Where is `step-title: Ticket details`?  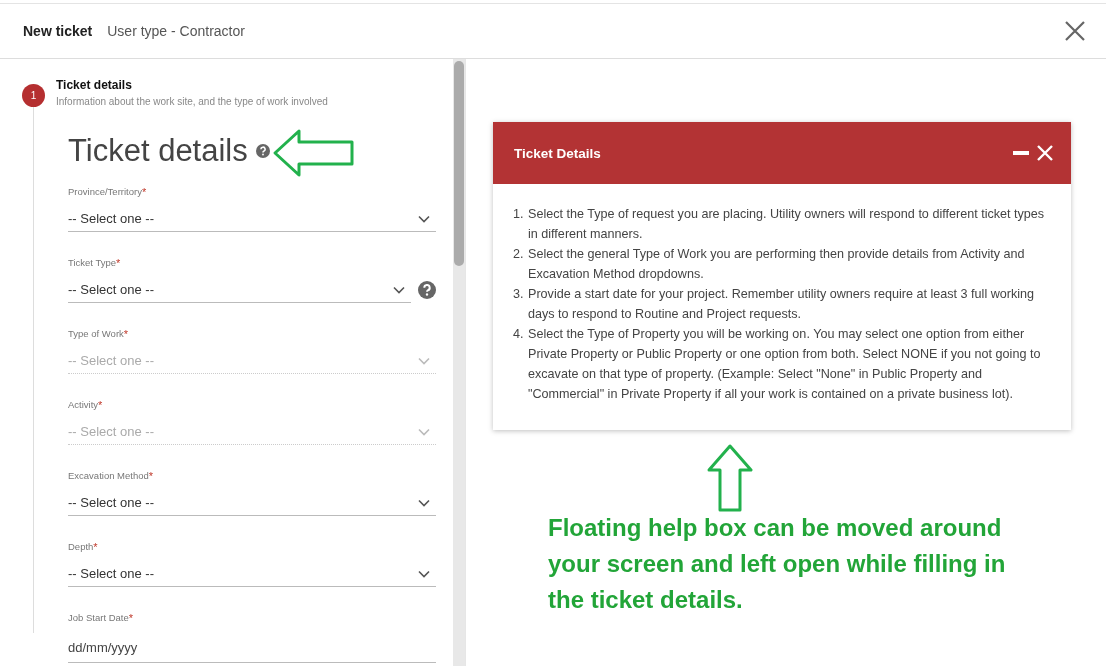 step-title: Ticket details is located at coordinates (94, 85).